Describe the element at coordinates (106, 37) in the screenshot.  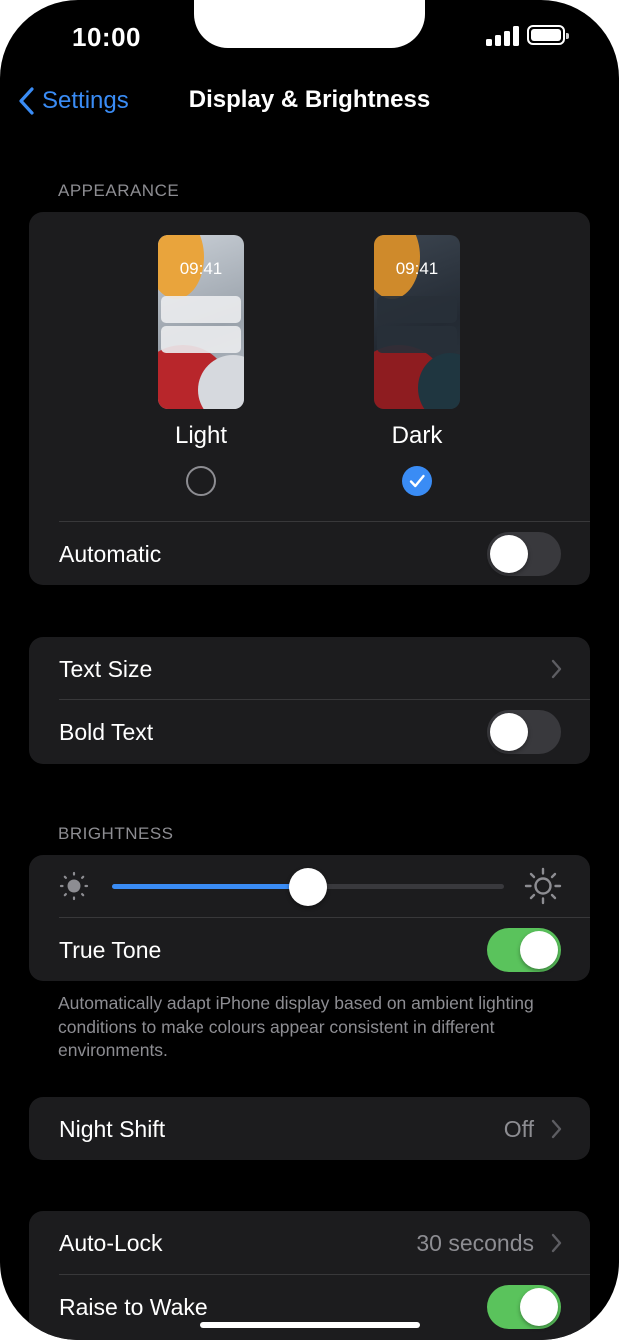
I see `status-time: 10:00` at that location.